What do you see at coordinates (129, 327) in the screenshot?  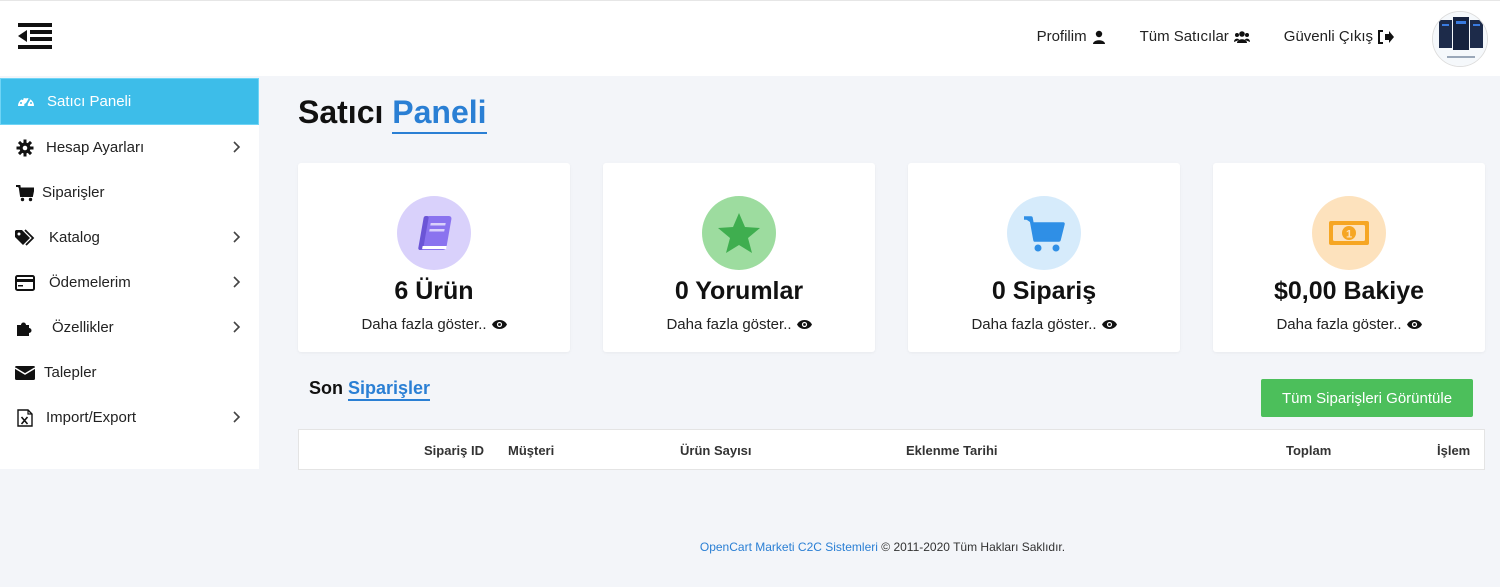 I see `sidebar-item-features: Özellikler` at bounding box center [129, 327].